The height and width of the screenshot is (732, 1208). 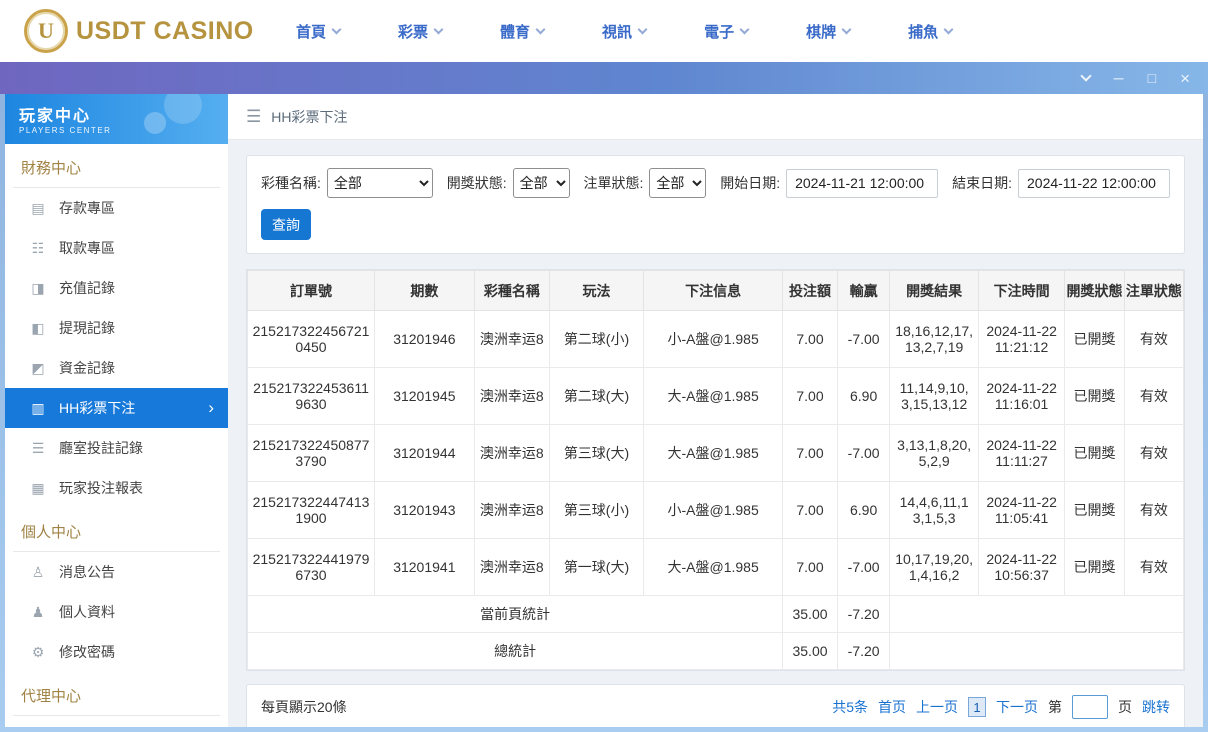 I want to click on cell-bet-time: 2024-11-22 11:21:12, so click(x=1021, y=339).